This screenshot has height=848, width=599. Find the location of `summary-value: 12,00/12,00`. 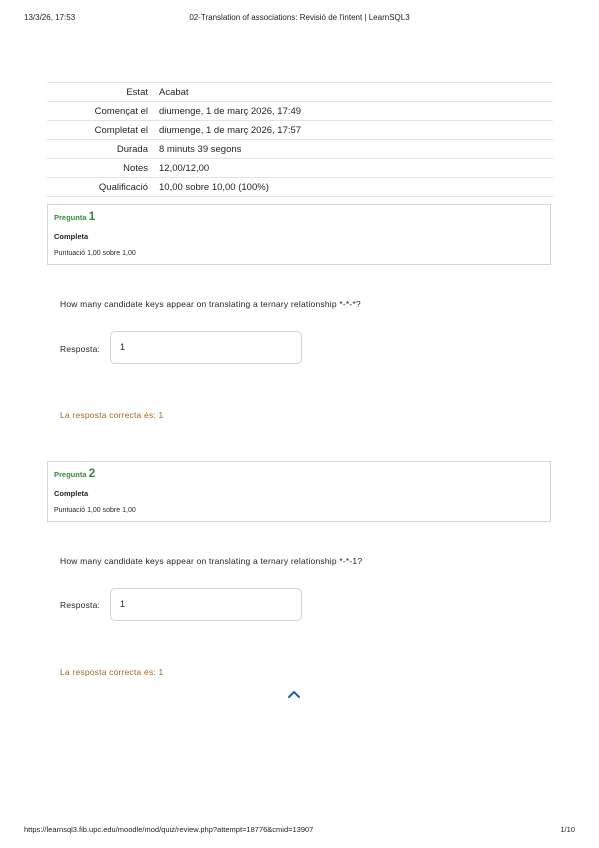

summary-value: 12,00/12,00 is located at coordinates (356, 168).